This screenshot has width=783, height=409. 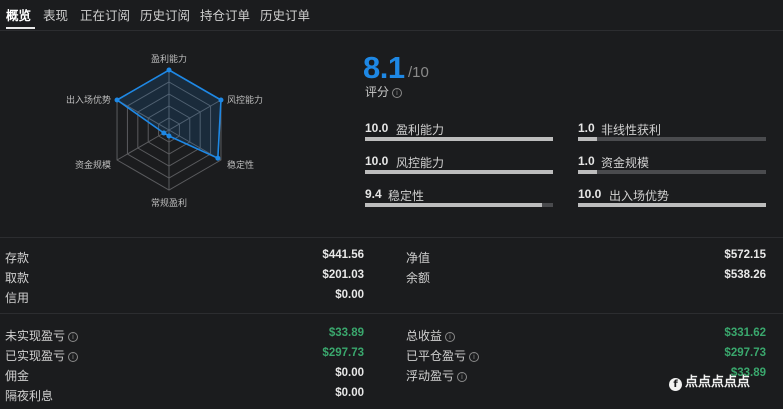 I want to click on realized-pnl-text: 已实现盈亏, so click(x=35, y=356).